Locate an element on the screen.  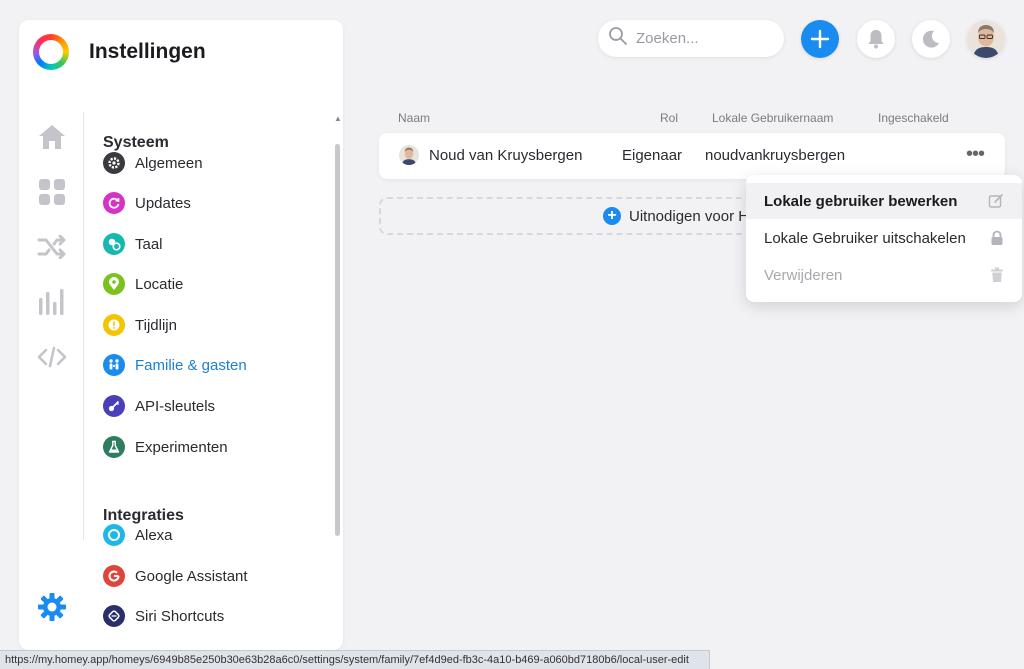
bar-chart-icon is located at coordinates (52, 302).